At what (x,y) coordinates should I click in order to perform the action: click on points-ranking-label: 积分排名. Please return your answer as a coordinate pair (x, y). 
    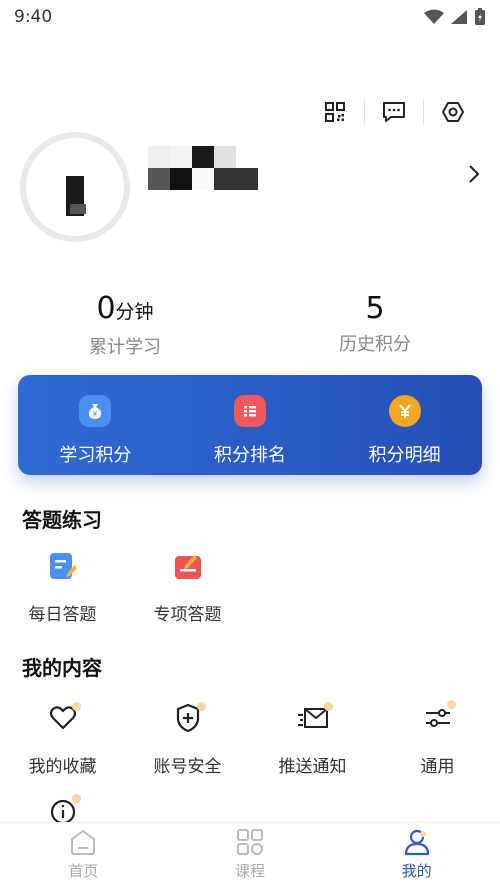
    Looking at the image, I should click on (250, 455).